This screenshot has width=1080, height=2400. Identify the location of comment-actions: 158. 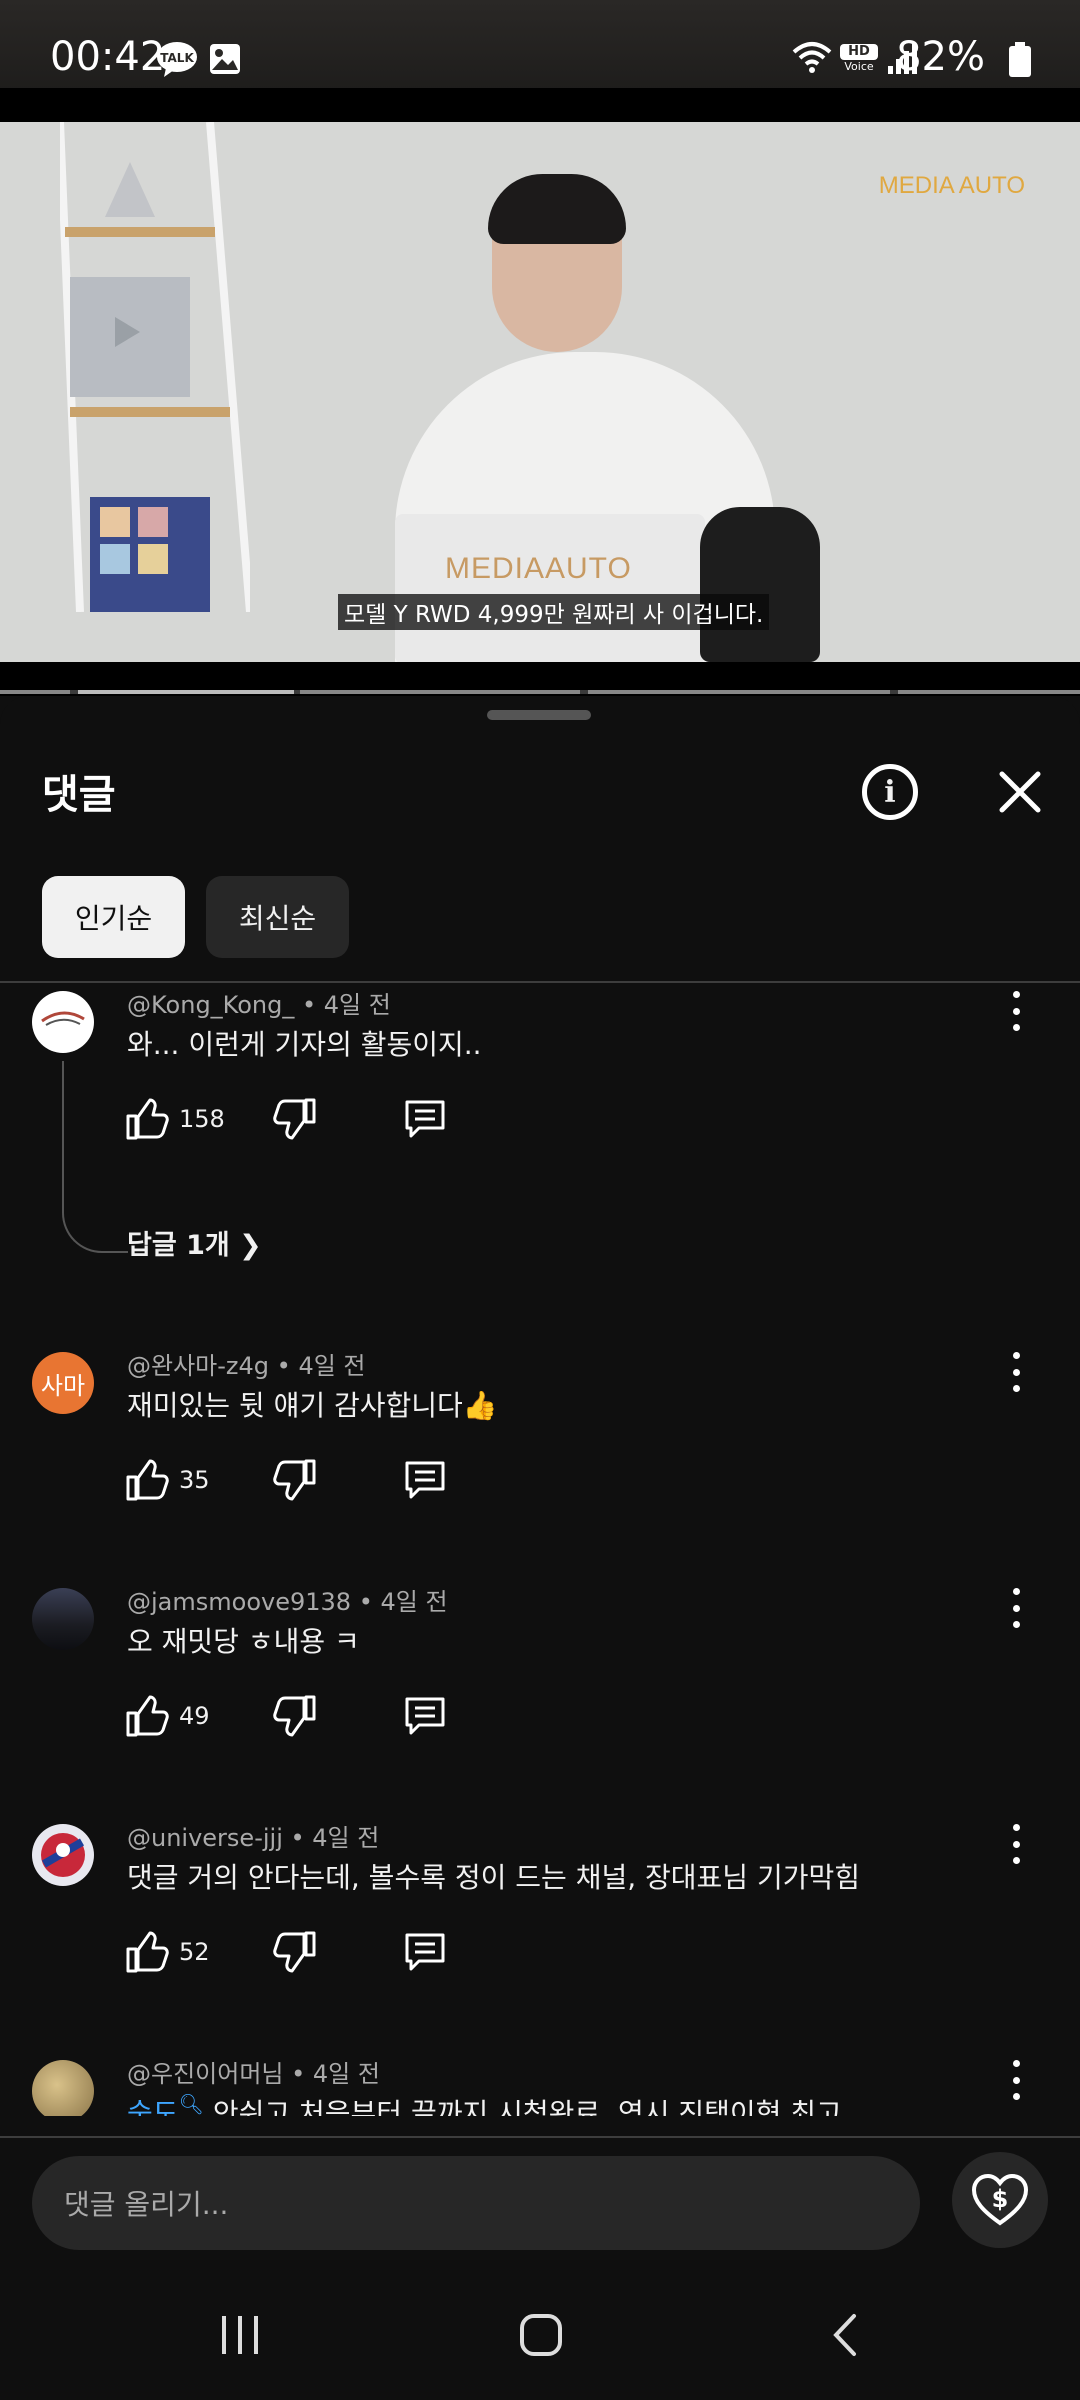
(295, 1122).